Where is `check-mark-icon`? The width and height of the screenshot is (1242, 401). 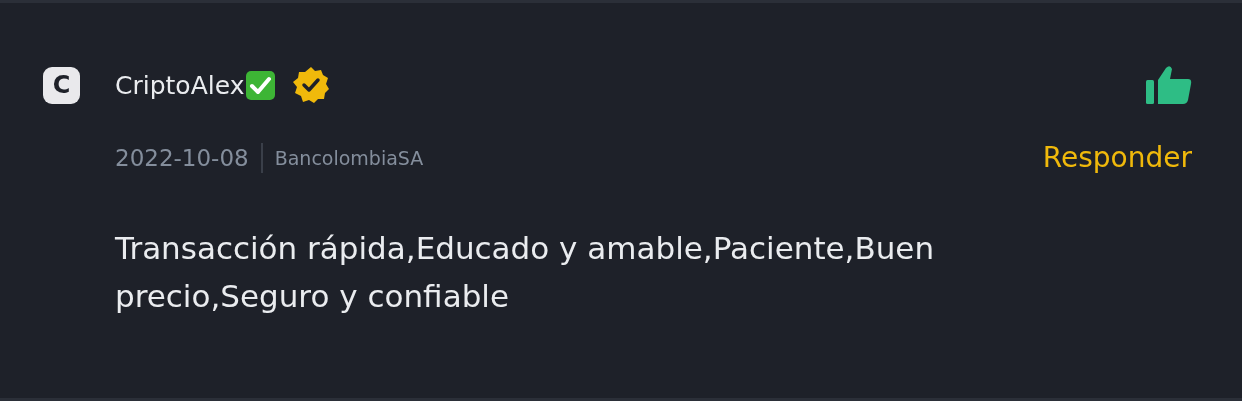 check-mark-icon is located at coordinates (261, 85).